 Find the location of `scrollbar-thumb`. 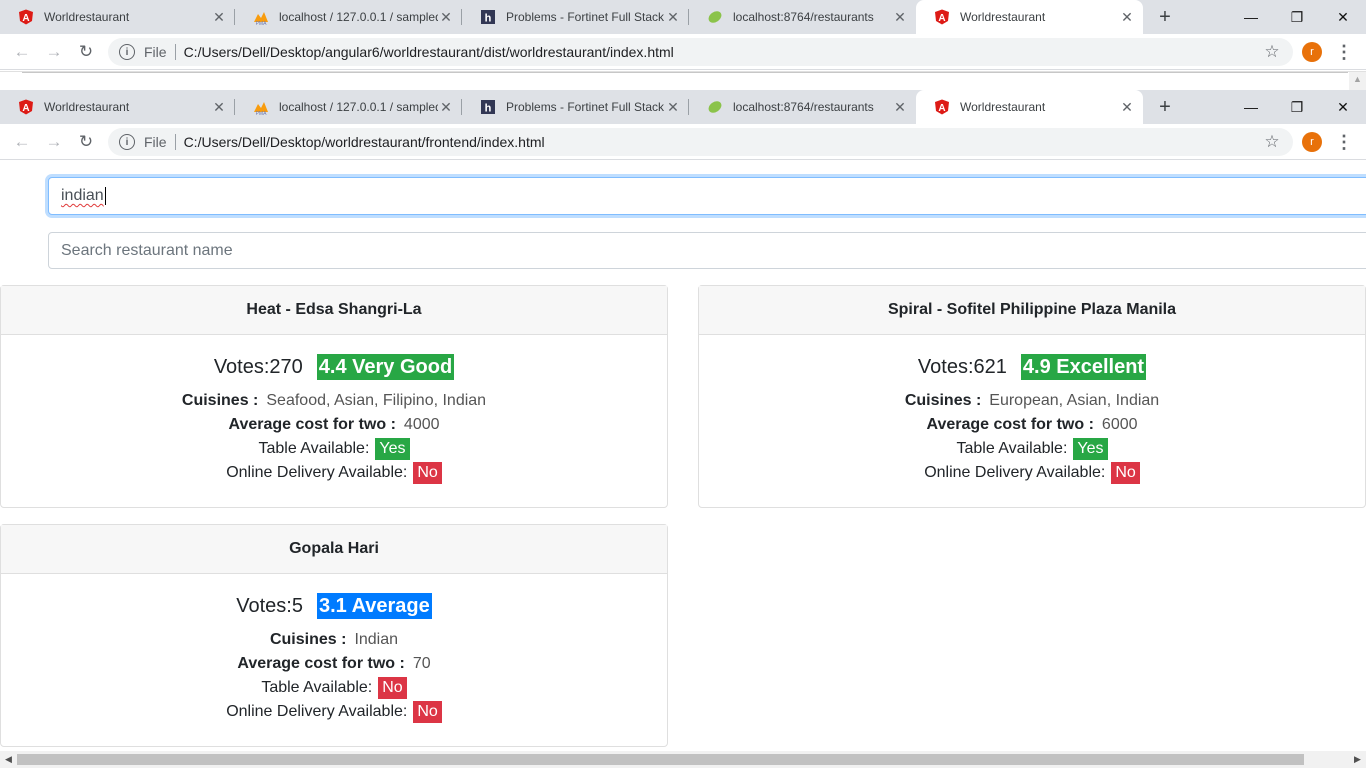

scrollbar-thumb is located at coordinates (660, 759).